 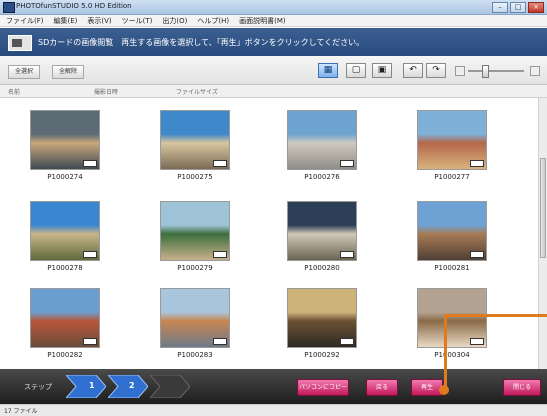 What do you see at coordinates (25, 20) in the screenshot?
I see `menu-file: ファイル(F)` at bounding box center [25, 20].